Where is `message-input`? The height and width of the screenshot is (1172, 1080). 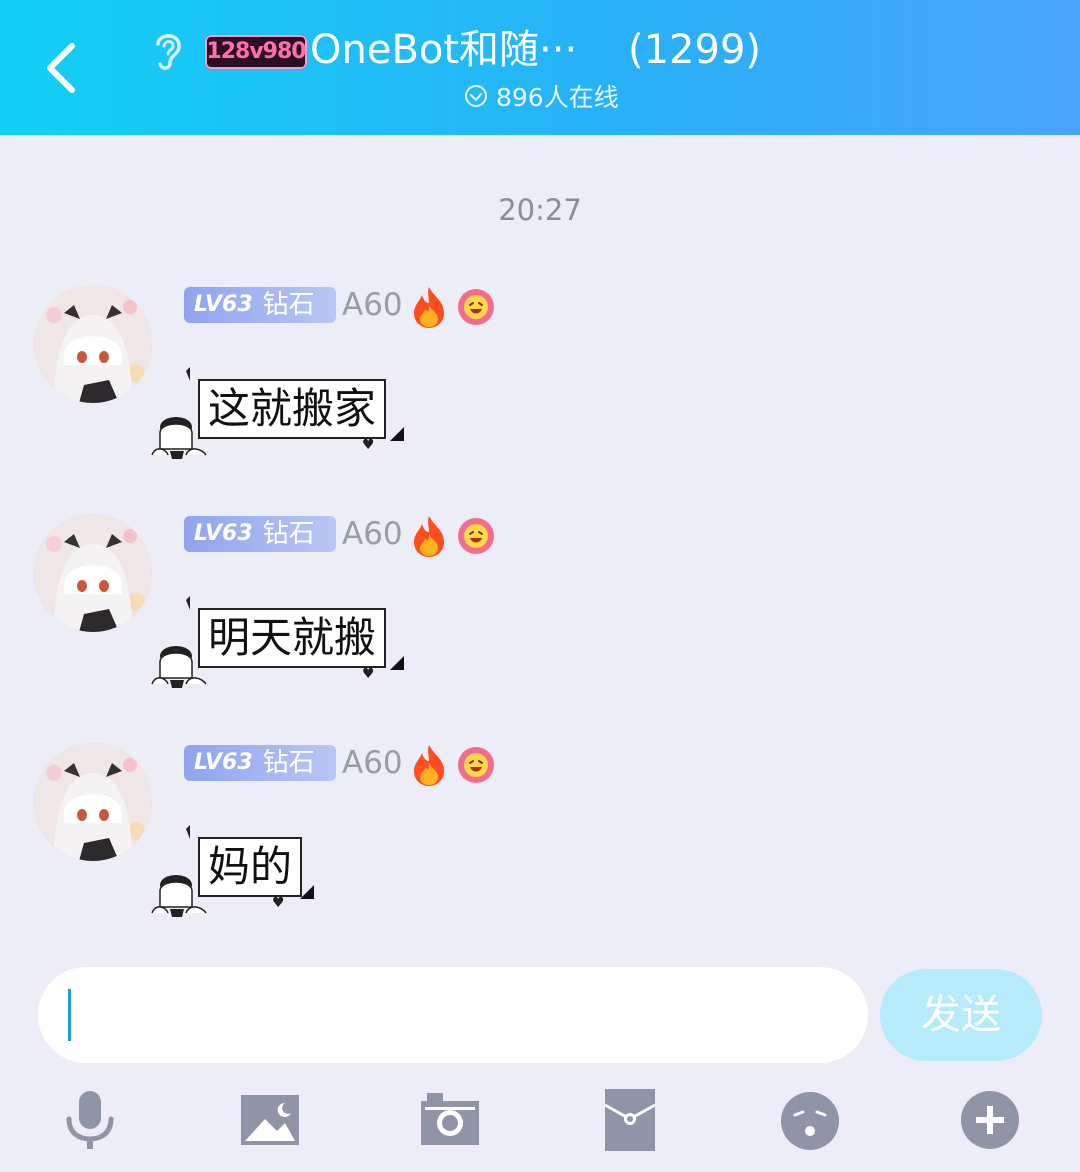
message-input is located at coordinates (453, 1015).